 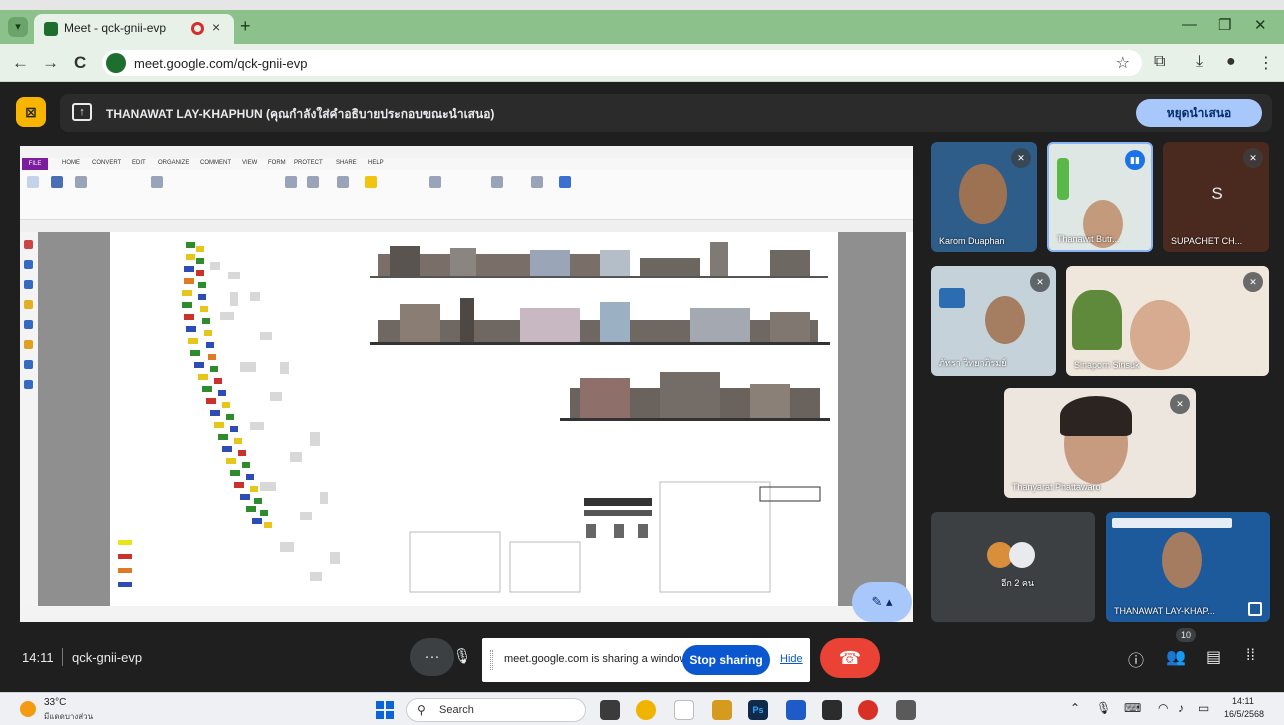 I want to click on ribbon-tab-file: FILE, so click(x=35, y=164).